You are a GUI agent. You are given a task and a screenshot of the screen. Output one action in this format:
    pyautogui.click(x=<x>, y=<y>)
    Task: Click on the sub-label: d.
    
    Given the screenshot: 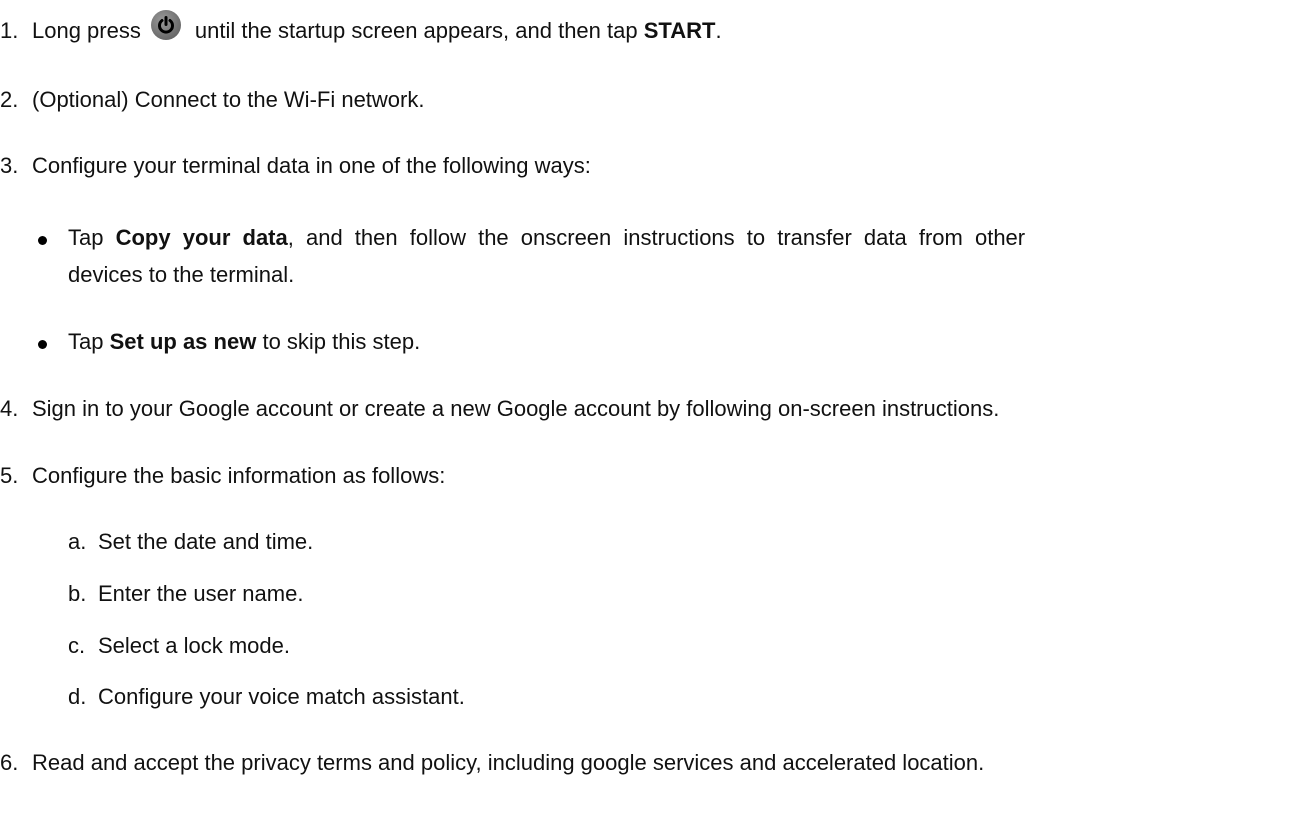 What is the action you would take?
    pyautogui.click(x=77, y=696)
    